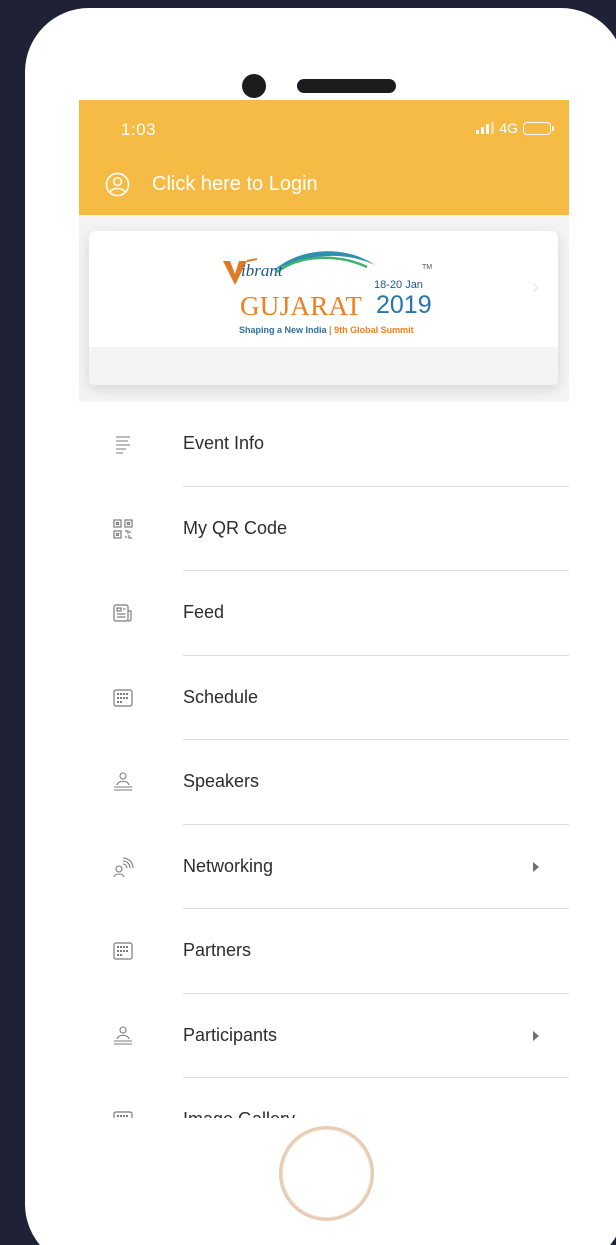 The width and height of the screenshot is (616, 1245). Describe the element at coordinates (123, 445) in the screenshot. I see `list-icon` at that location.